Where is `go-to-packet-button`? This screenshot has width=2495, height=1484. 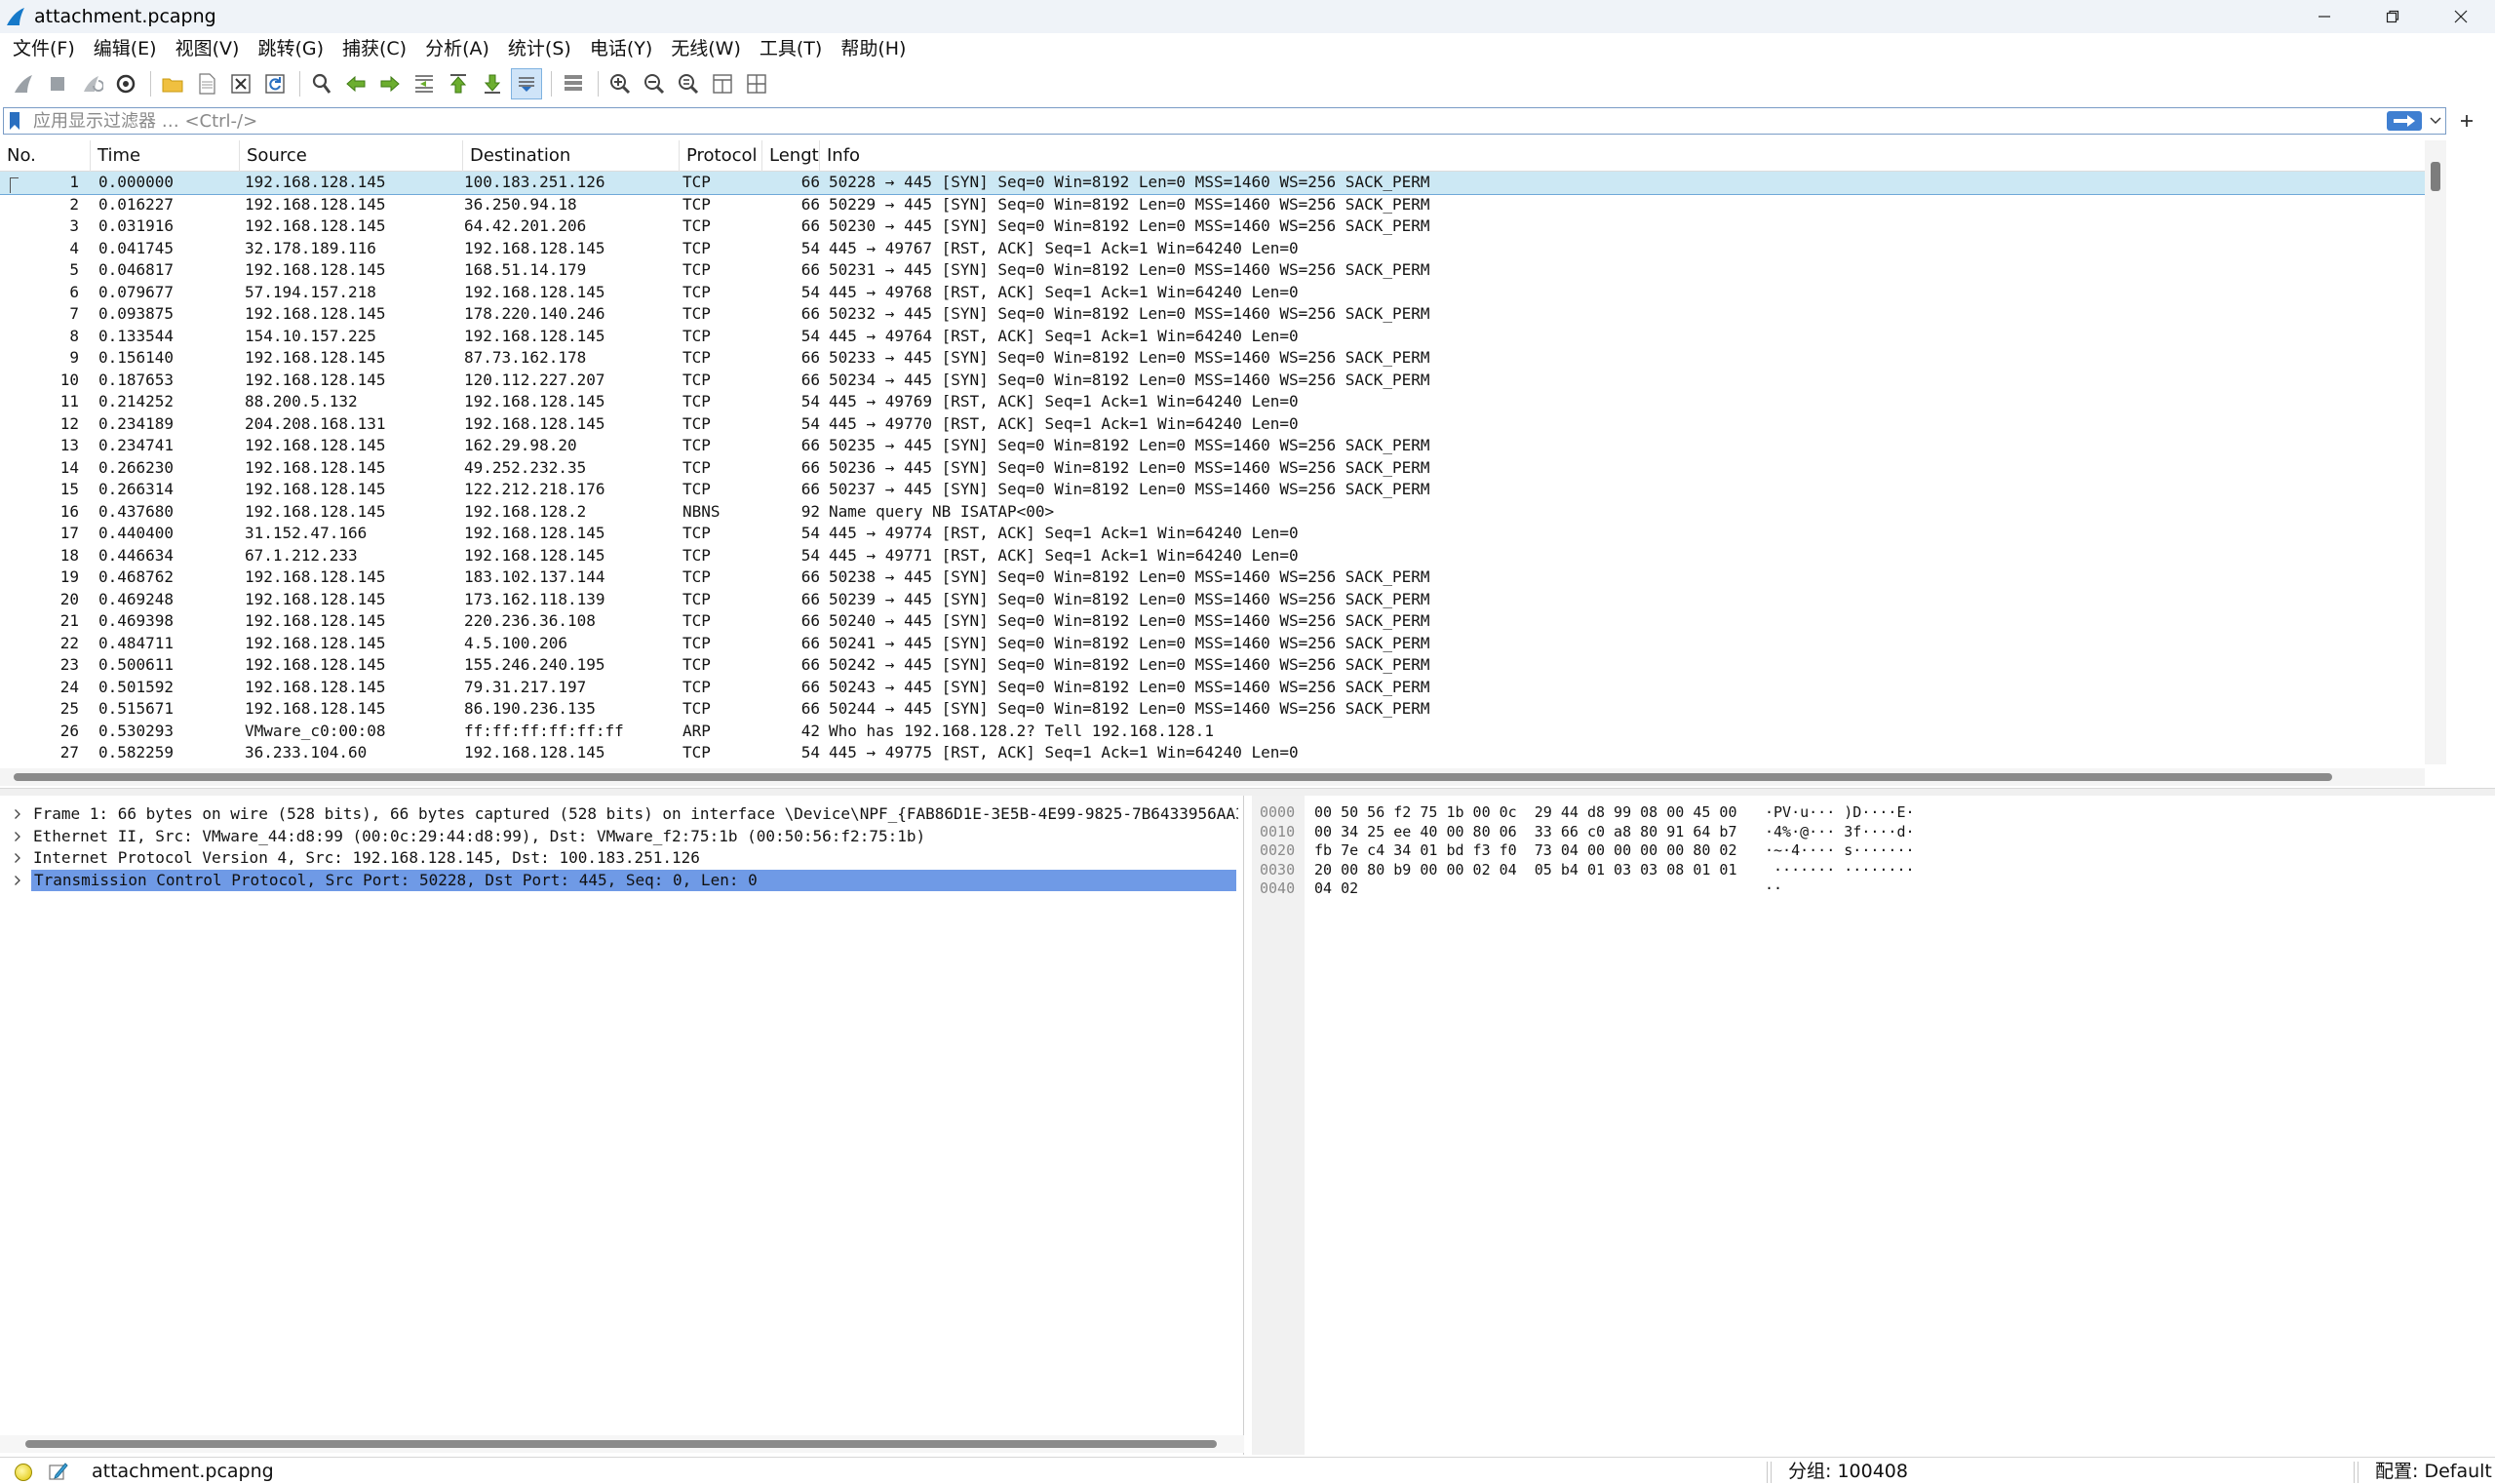
go-to-packet-button is located at coordinates (424, 83).